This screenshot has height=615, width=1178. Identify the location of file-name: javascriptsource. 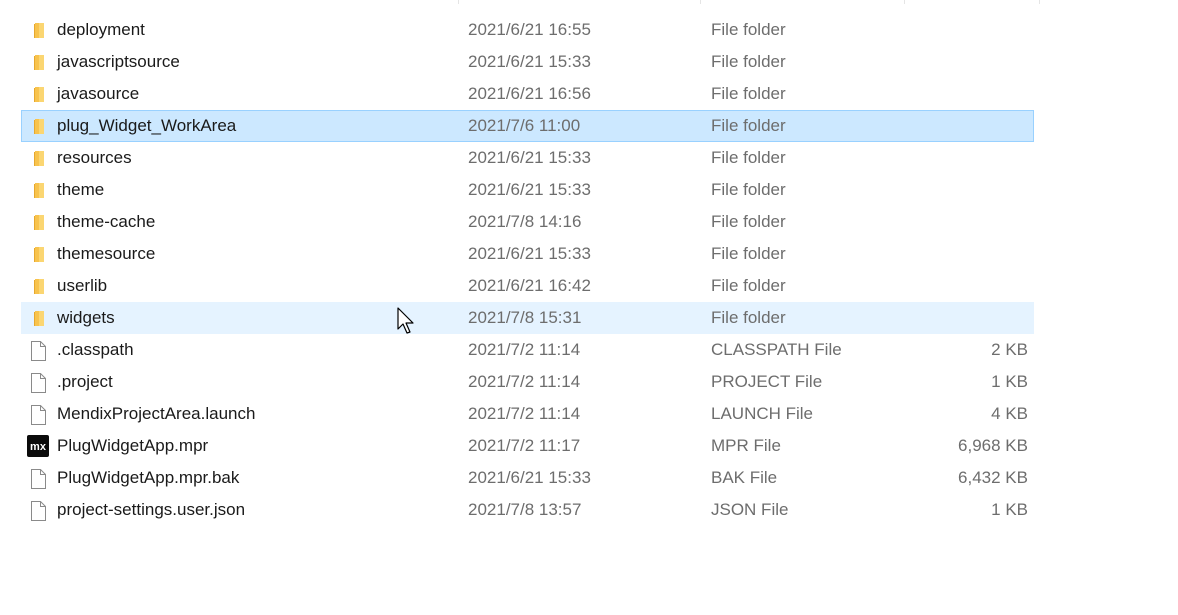
(118, 61).